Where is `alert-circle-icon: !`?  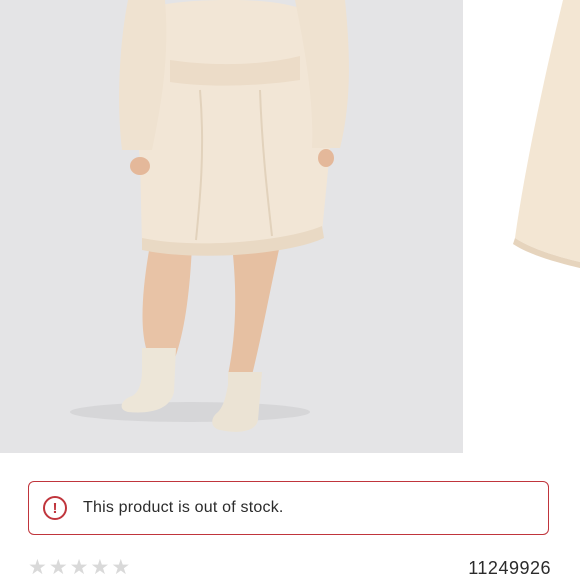
alert-circle-icon: ! is located at coordinates (55, 508).